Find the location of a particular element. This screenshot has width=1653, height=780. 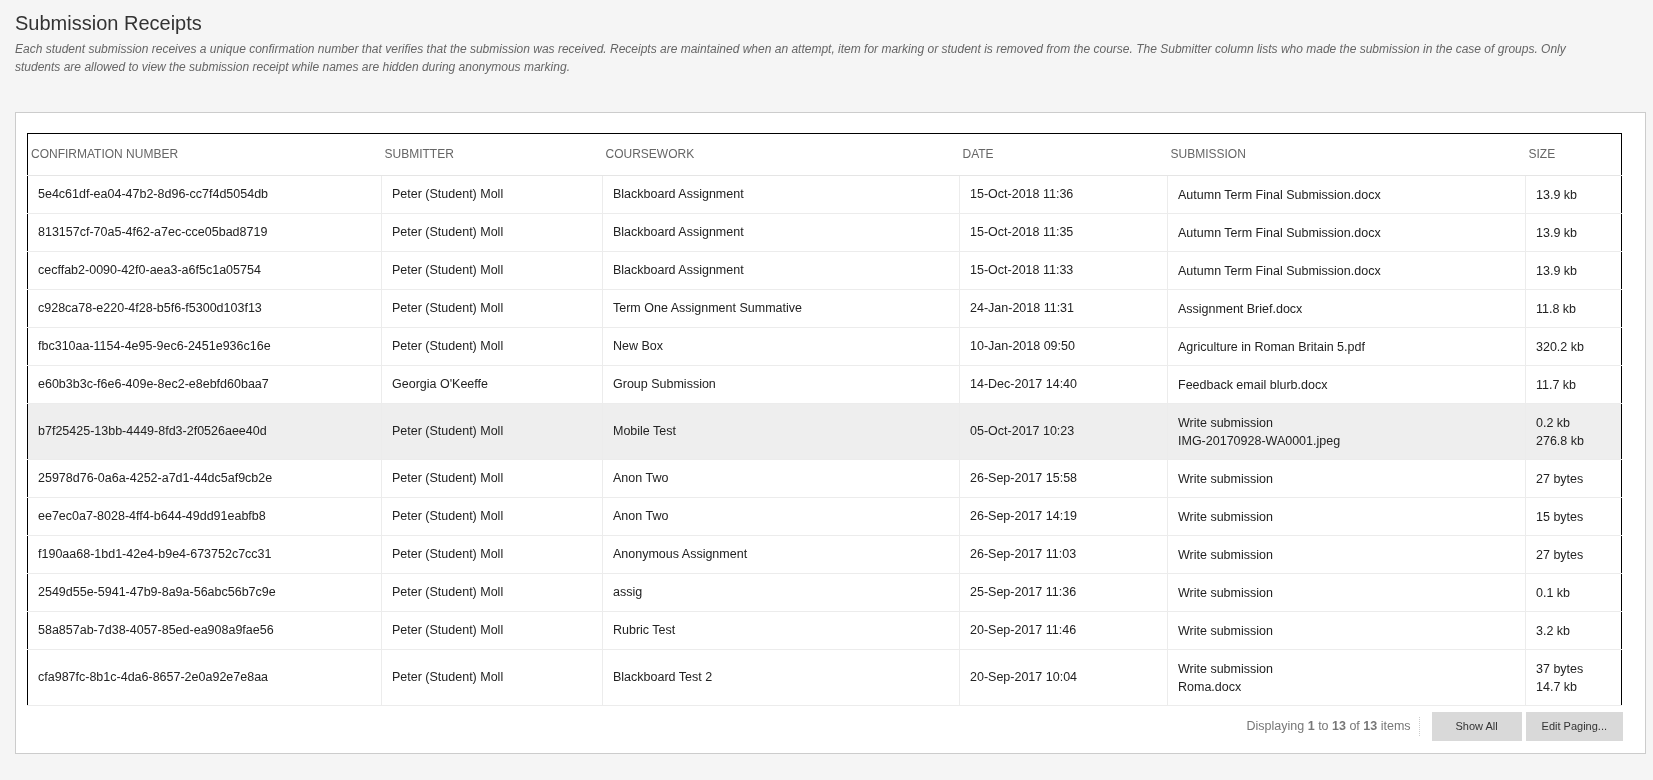

table-cell: assig is located at coordinates (628, 592).